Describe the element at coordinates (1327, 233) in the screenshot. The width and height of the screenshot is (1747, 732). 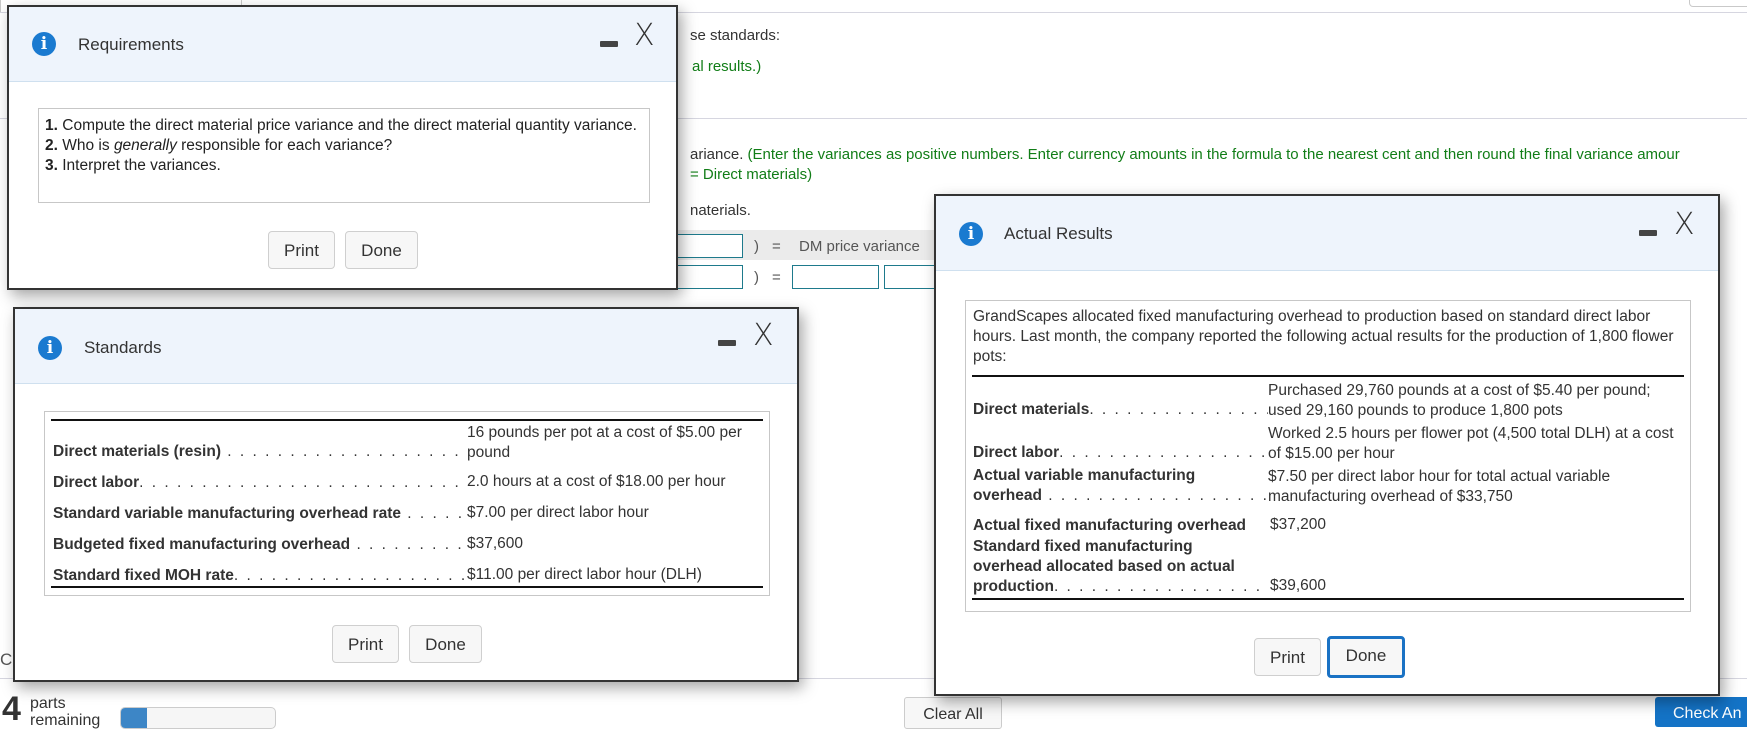
I see `dialog-header: i Actual Results X` at that location.